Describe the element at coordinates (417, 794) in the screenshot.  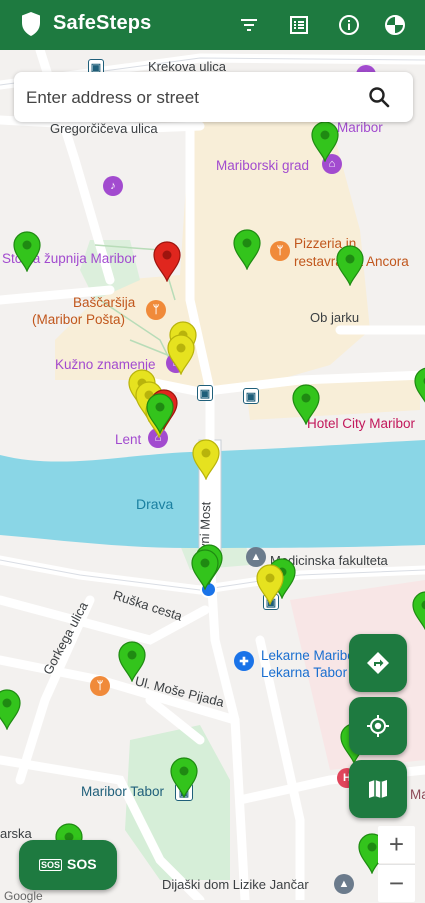
I see `label-right-m: Ma` at that location.